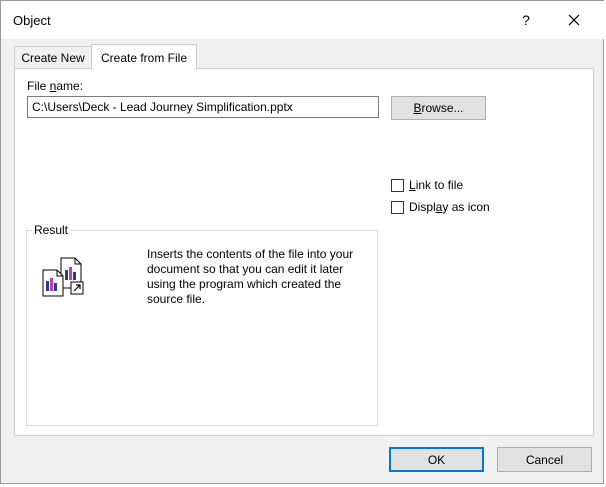 This screenshot has width=606, height=487. What do you see at coordinates (544, 459) in the screenshot?
I see `cancel-button: Cancel` at bounding box center [544, 459].